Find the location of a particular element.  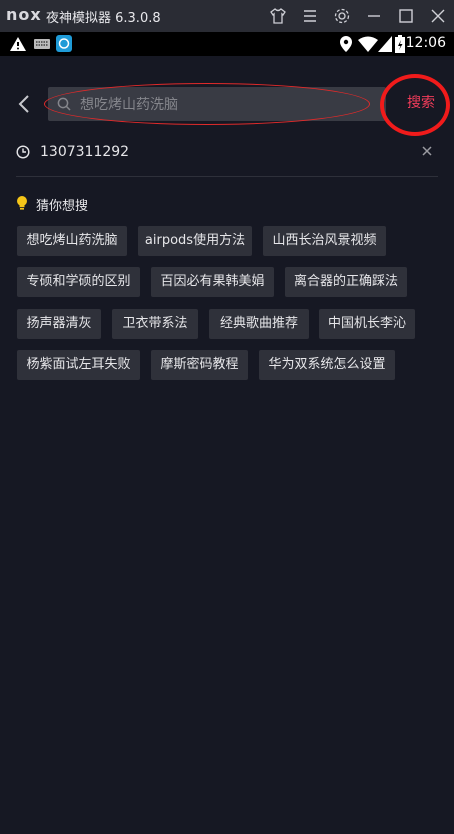

suggestion-chip: 中国机长李沁 is located at coordinates (367, 324).